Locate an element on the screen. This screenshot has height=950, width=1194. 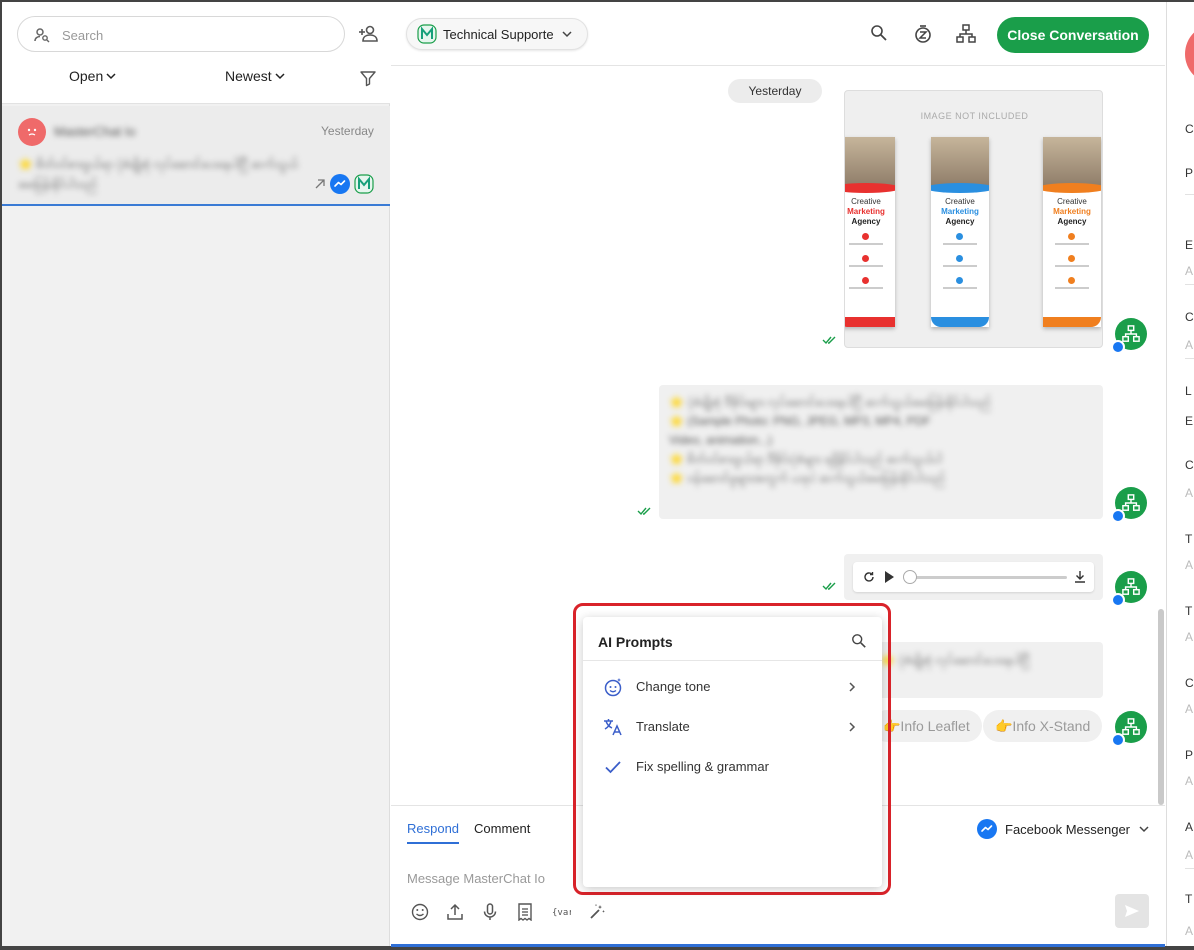
avatar is located at coordinates (32, 132).